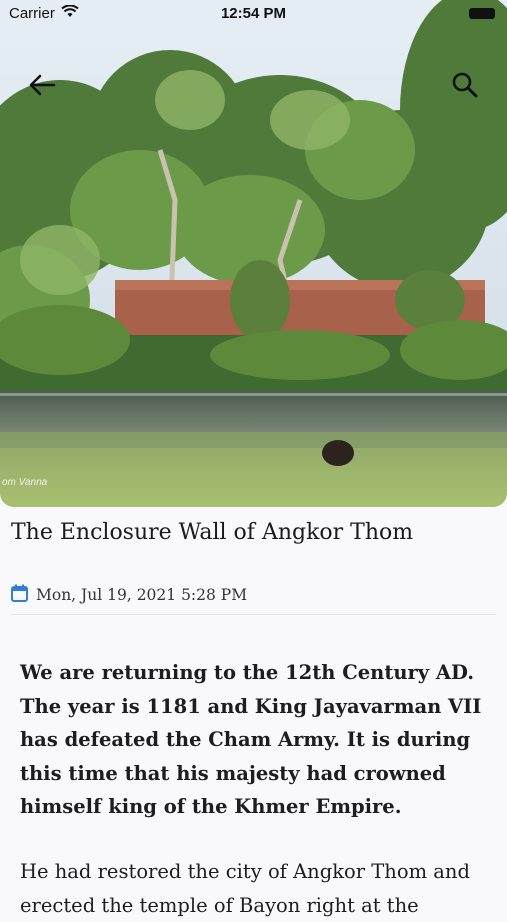 Image resolution: width=507 pixels, height=922 pixels. I want to click on article-date: Mon, Jul 19, 2021 5:28 PM, so click(142, 595).